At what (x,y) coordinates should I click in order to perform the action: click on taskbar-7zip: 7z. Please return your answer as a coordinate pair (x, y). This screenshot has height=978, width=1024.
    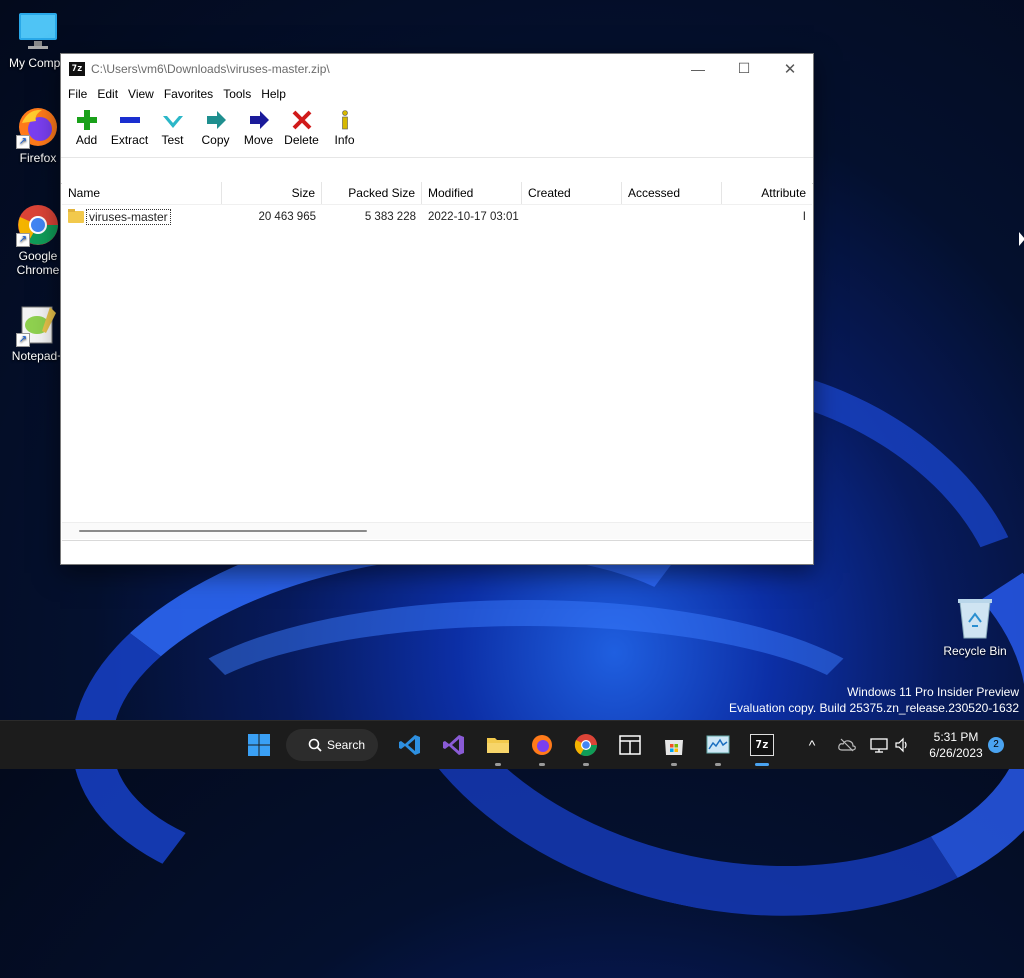
    Looking at the image, I should click on (762, 747).